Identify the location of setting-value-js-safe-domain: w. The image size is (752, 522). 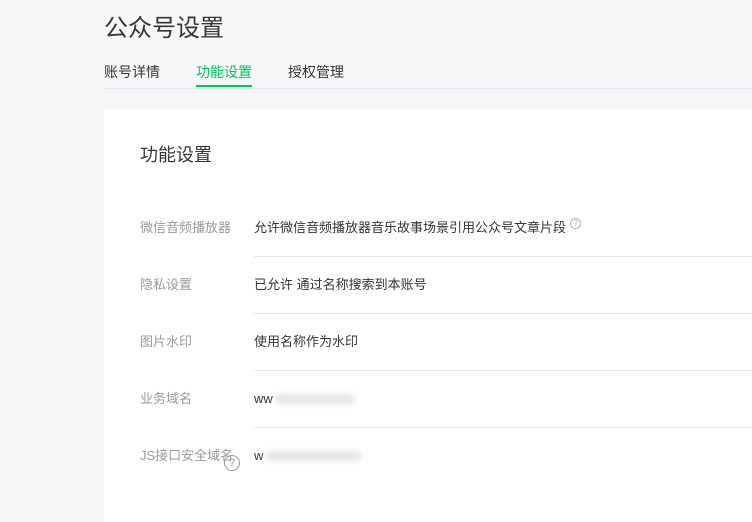
(503, 466).